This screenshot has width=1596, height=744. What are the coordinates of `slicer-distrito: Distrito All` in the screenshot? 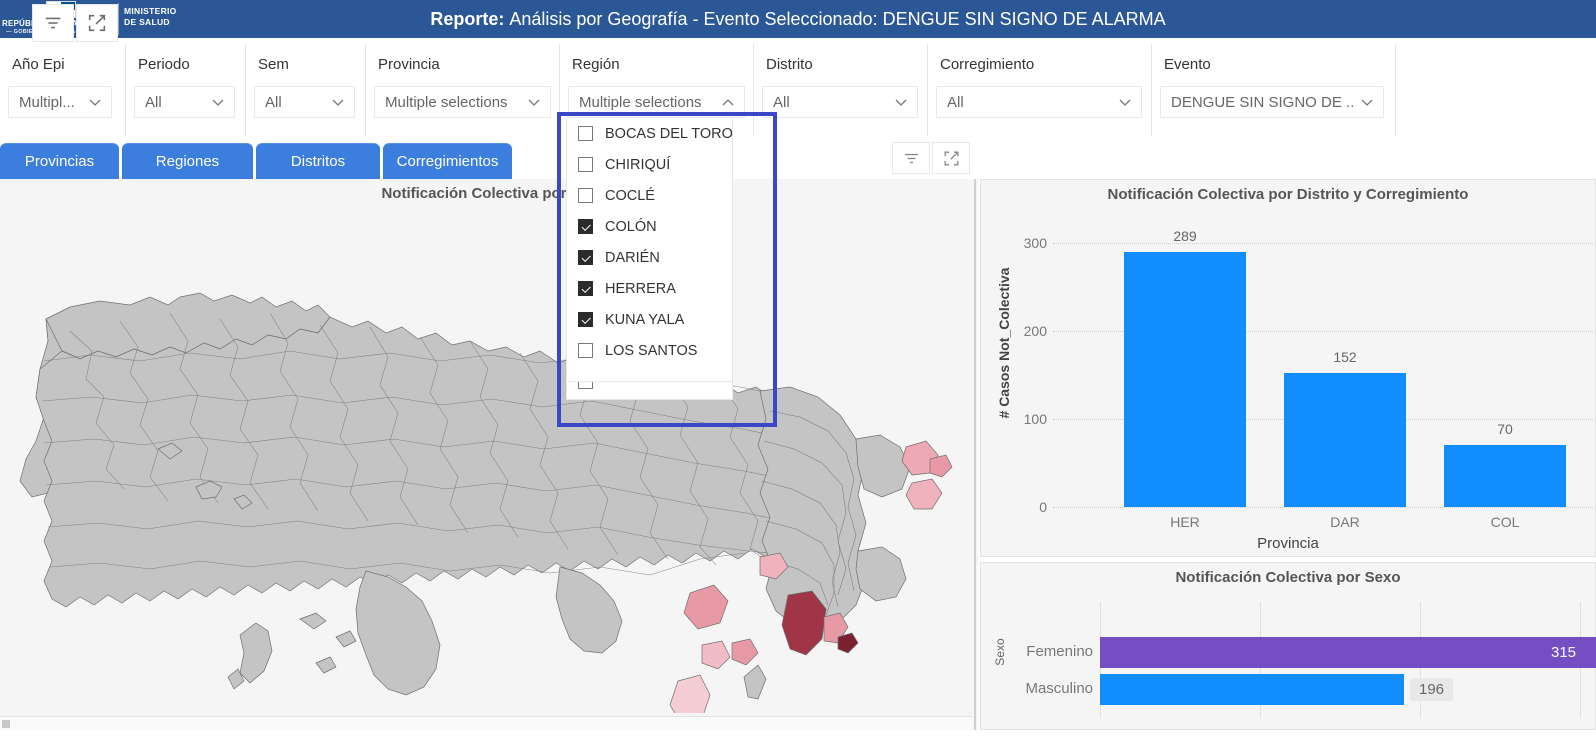 It's located at (841, 90).